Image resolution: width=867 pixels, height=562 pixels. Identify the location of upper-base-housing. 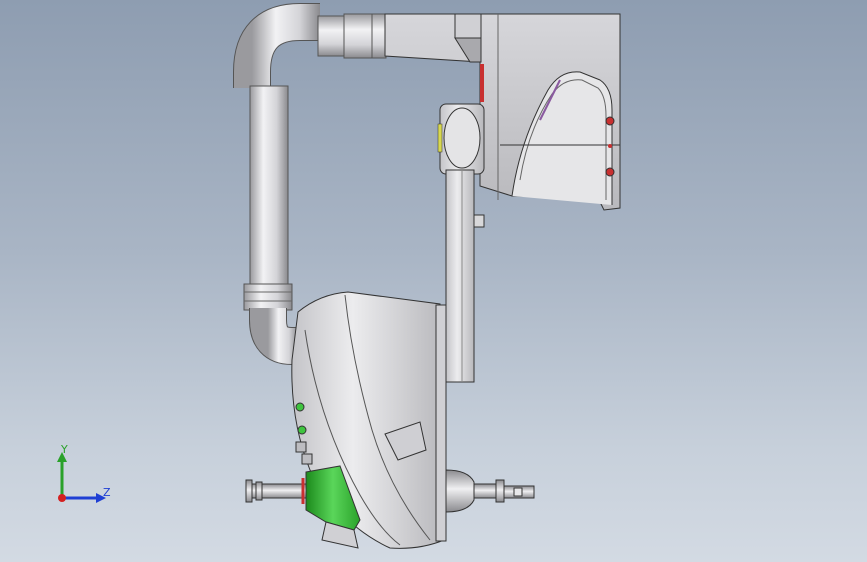
(502, 112).